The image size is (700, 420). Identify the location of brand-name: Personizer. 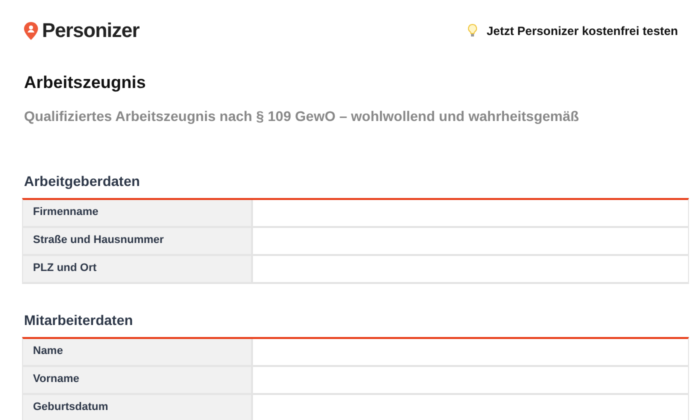
(91, 31).